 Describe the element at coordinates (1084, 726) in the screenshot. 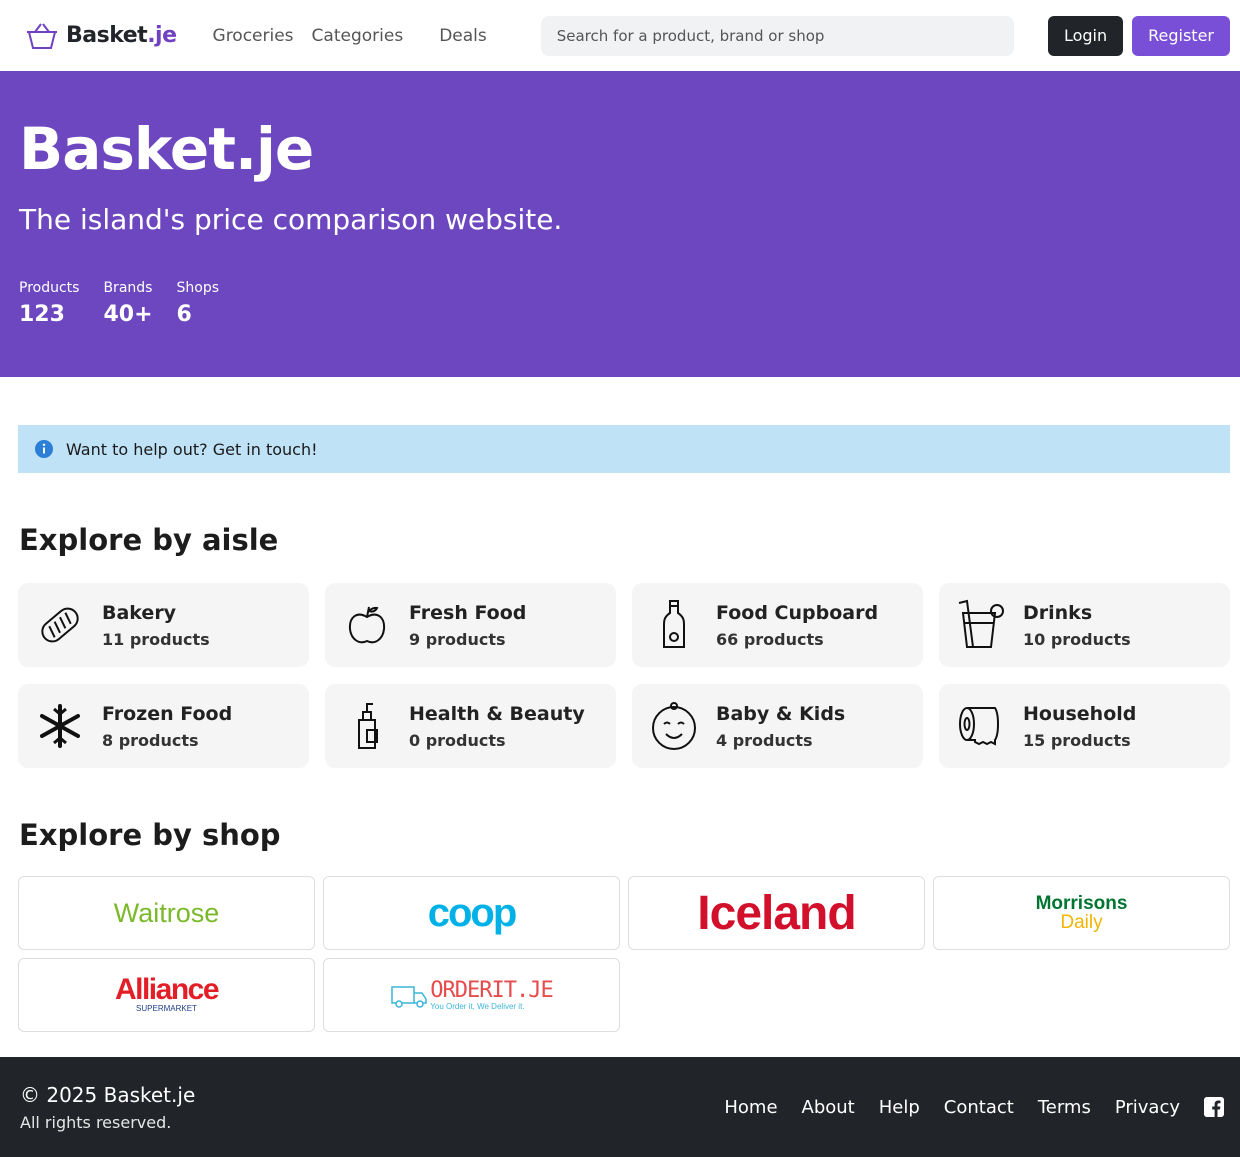

I see `aisle-card-household: Household 15 products` at that location.